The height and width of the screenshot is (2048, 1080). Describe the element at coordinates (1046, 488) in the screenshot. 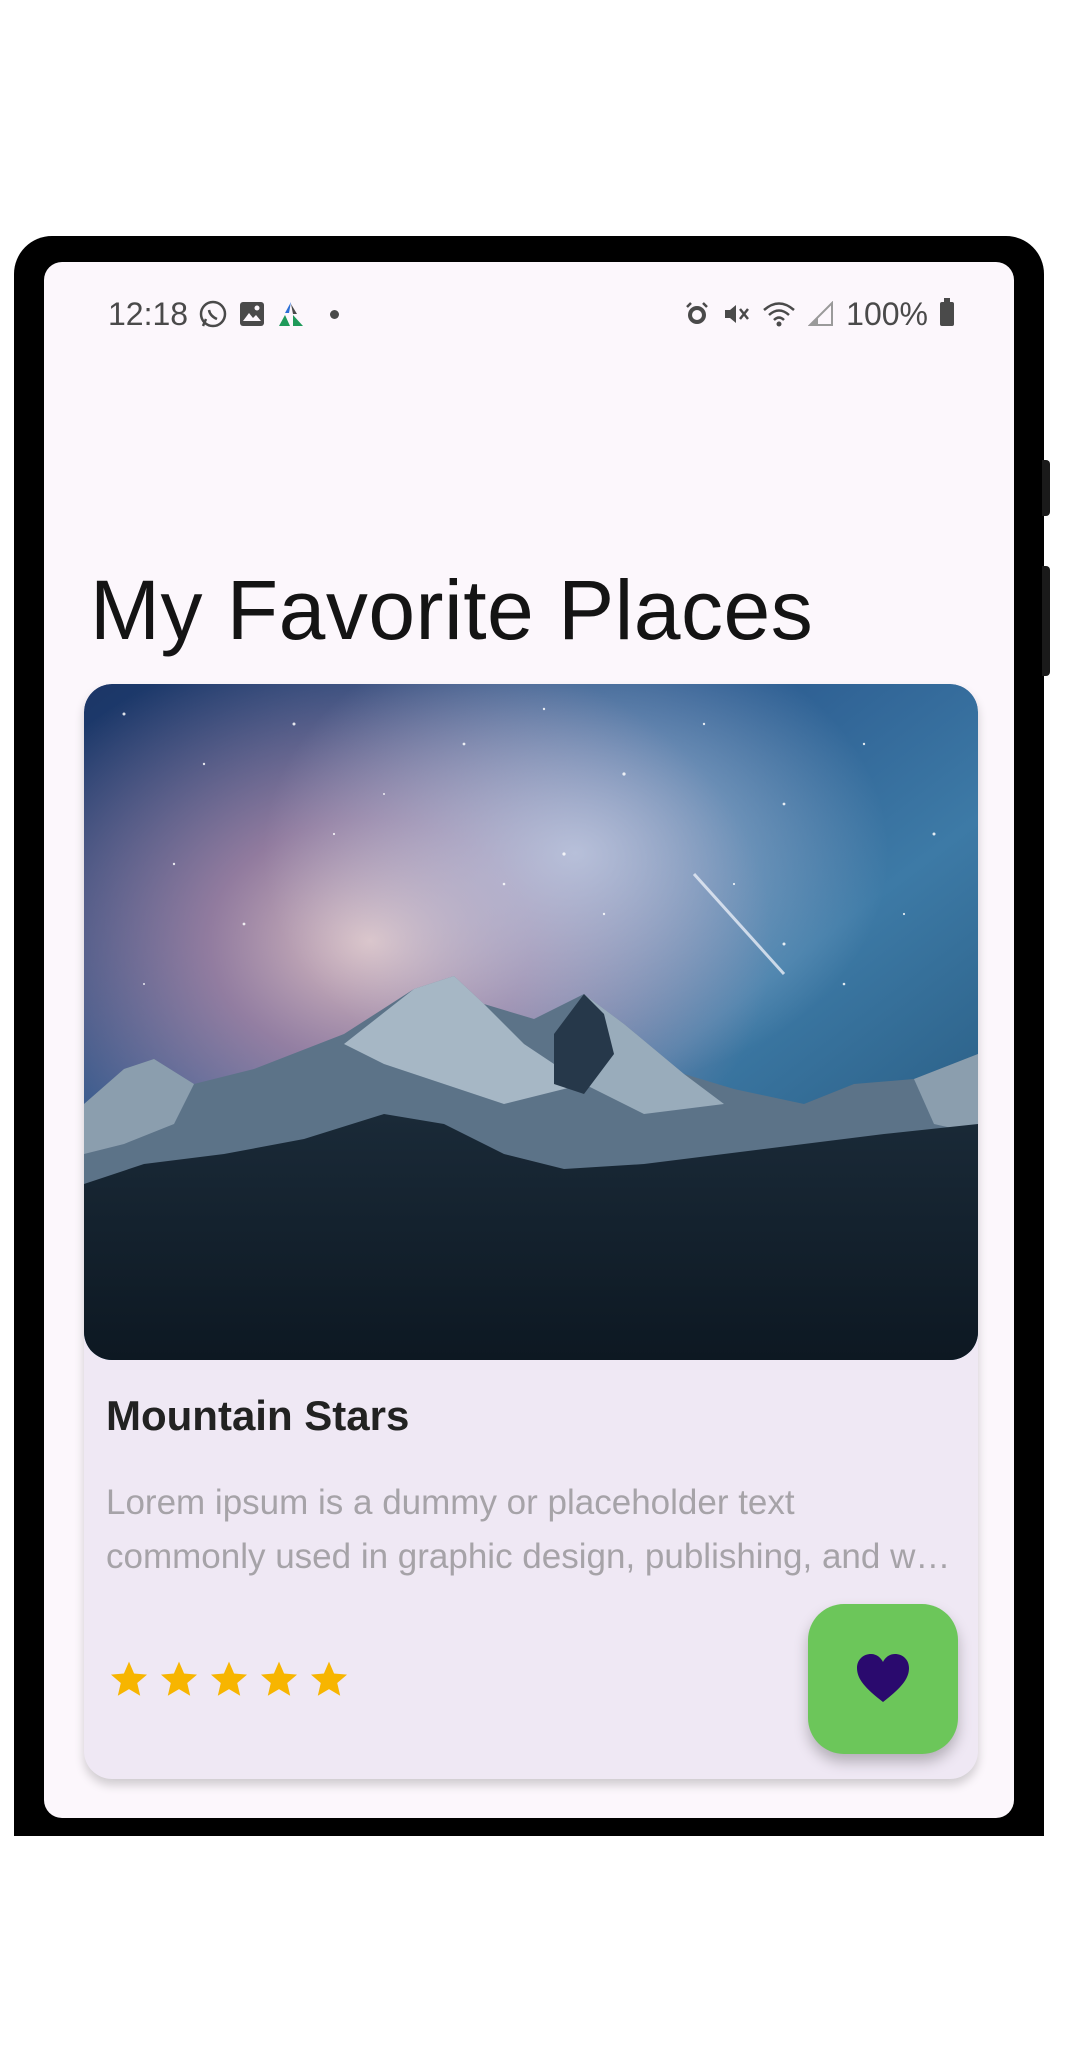

I see `volume-button` at that location.